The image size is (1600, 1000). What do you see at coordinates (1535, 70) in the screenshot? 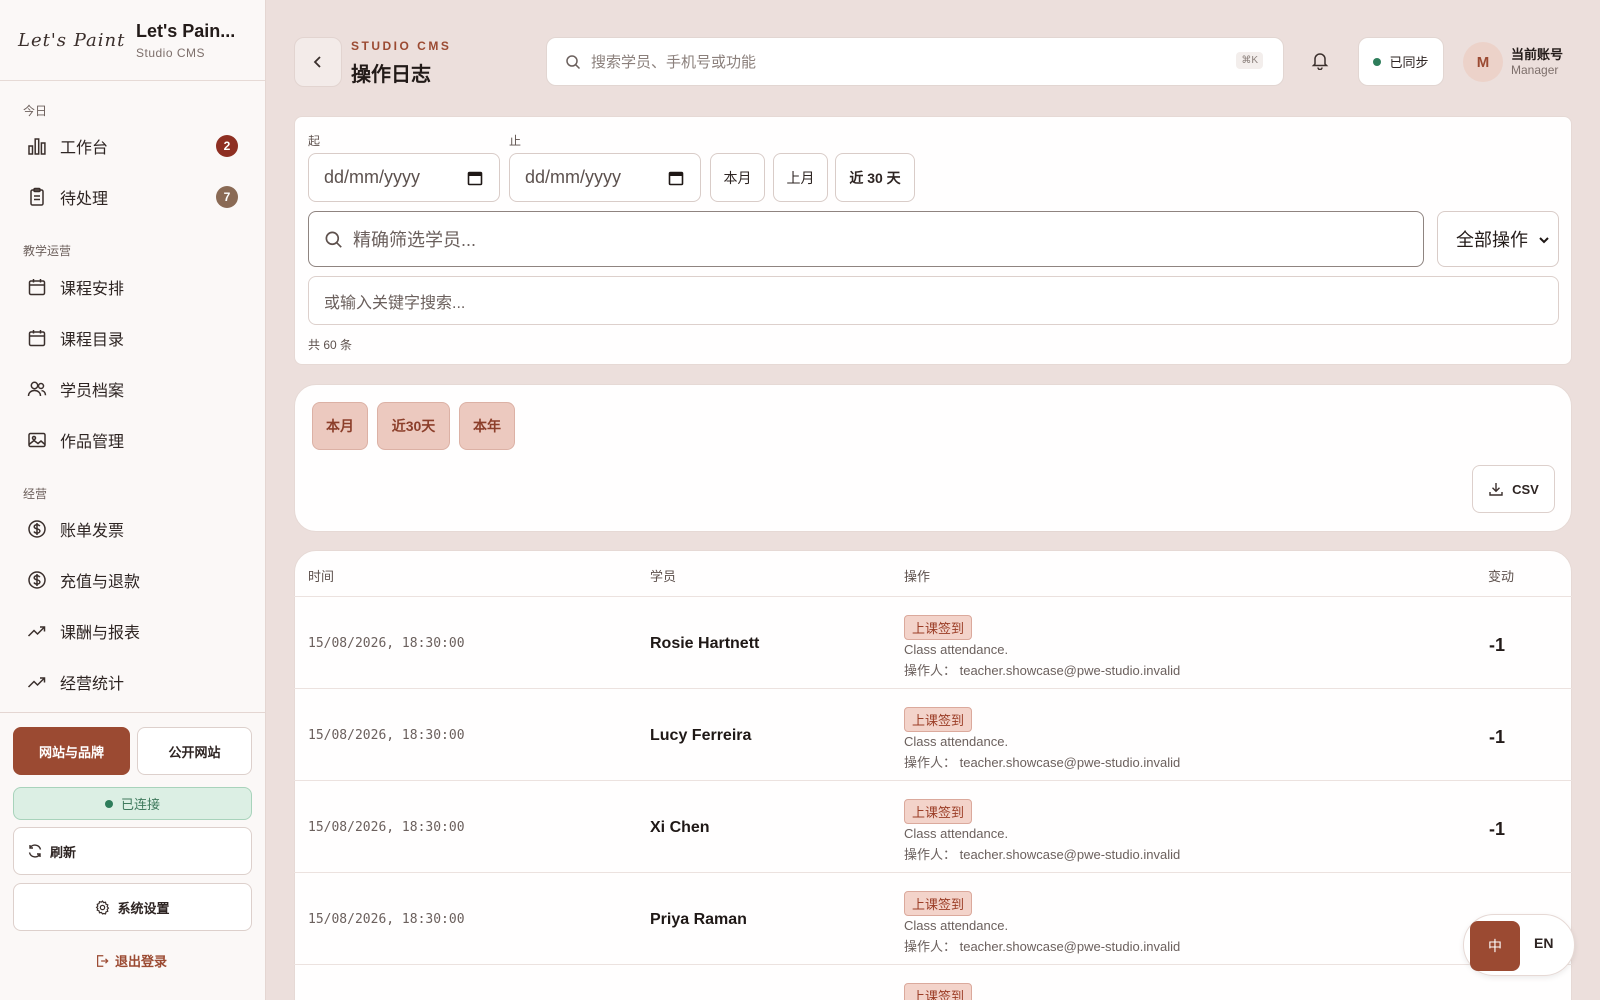
I see `account-role: Manager` at bounding box center [1535, 70].